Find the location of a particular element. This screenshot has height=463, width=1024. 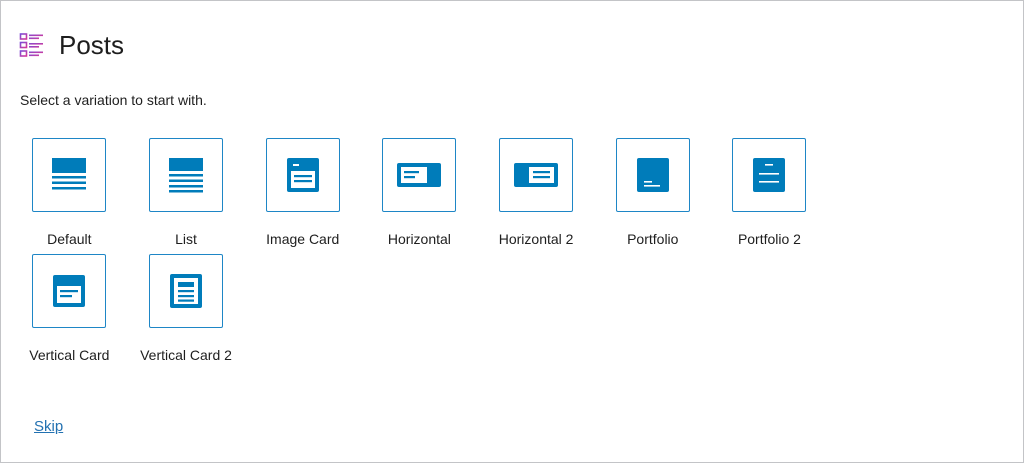

variation-horizontal-button is located at coordinates (419, 175).